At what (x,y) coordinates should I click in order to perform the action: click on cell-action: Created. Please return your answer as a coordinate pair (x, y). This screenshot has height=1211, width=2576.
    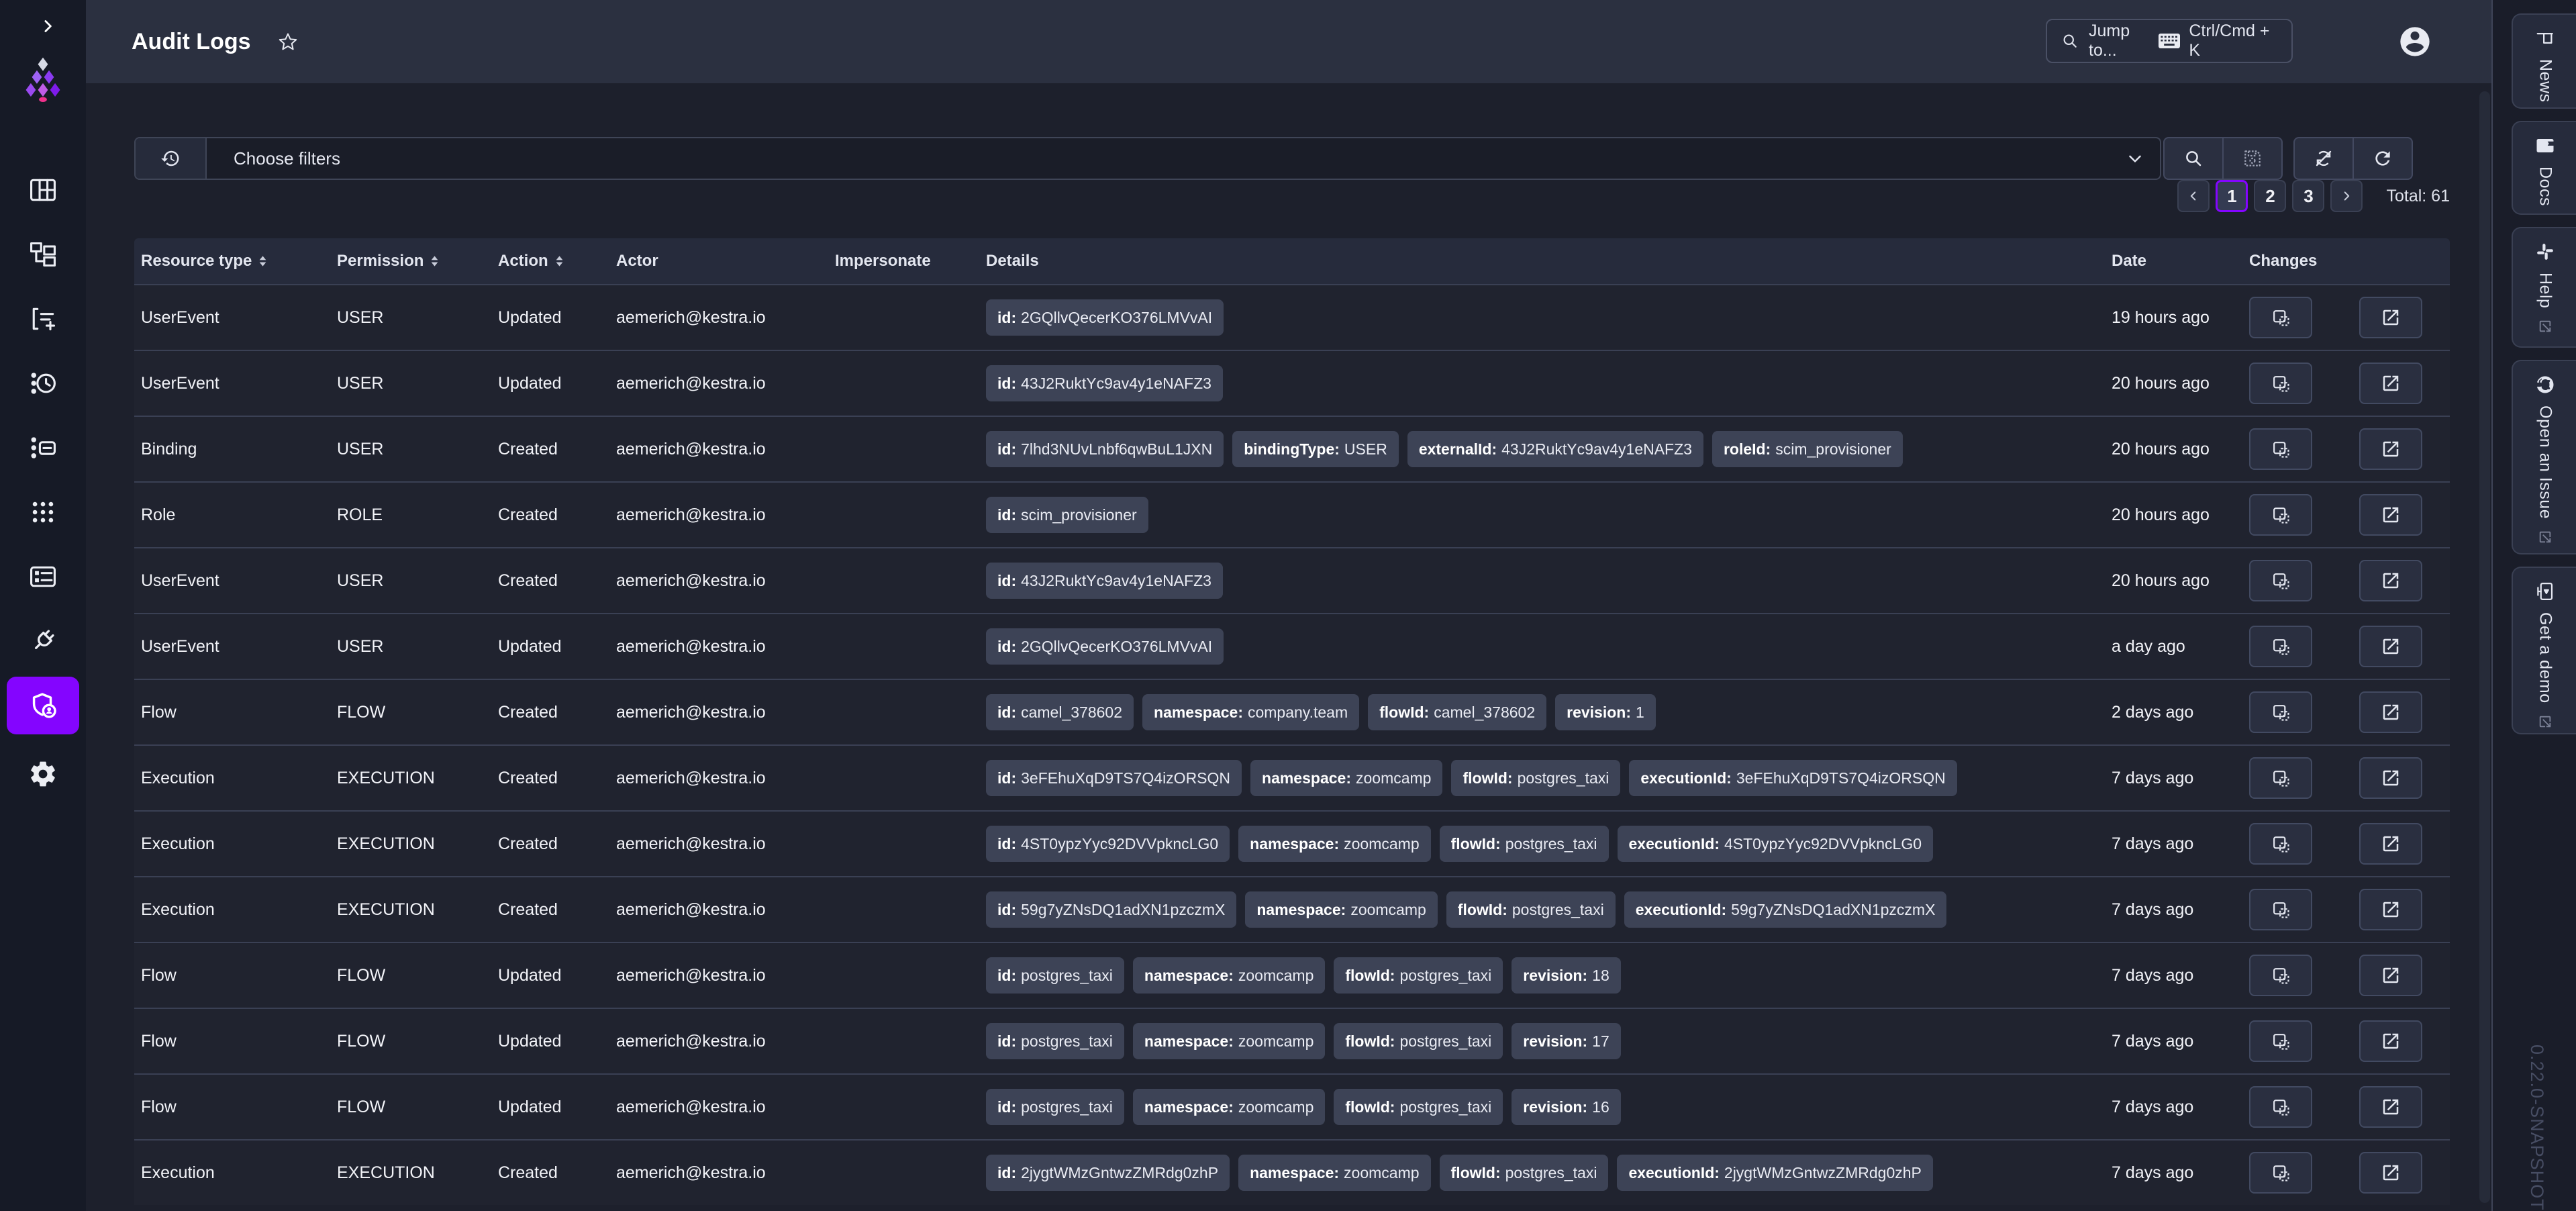
    Looking at the image, I should click on (528, 1172).